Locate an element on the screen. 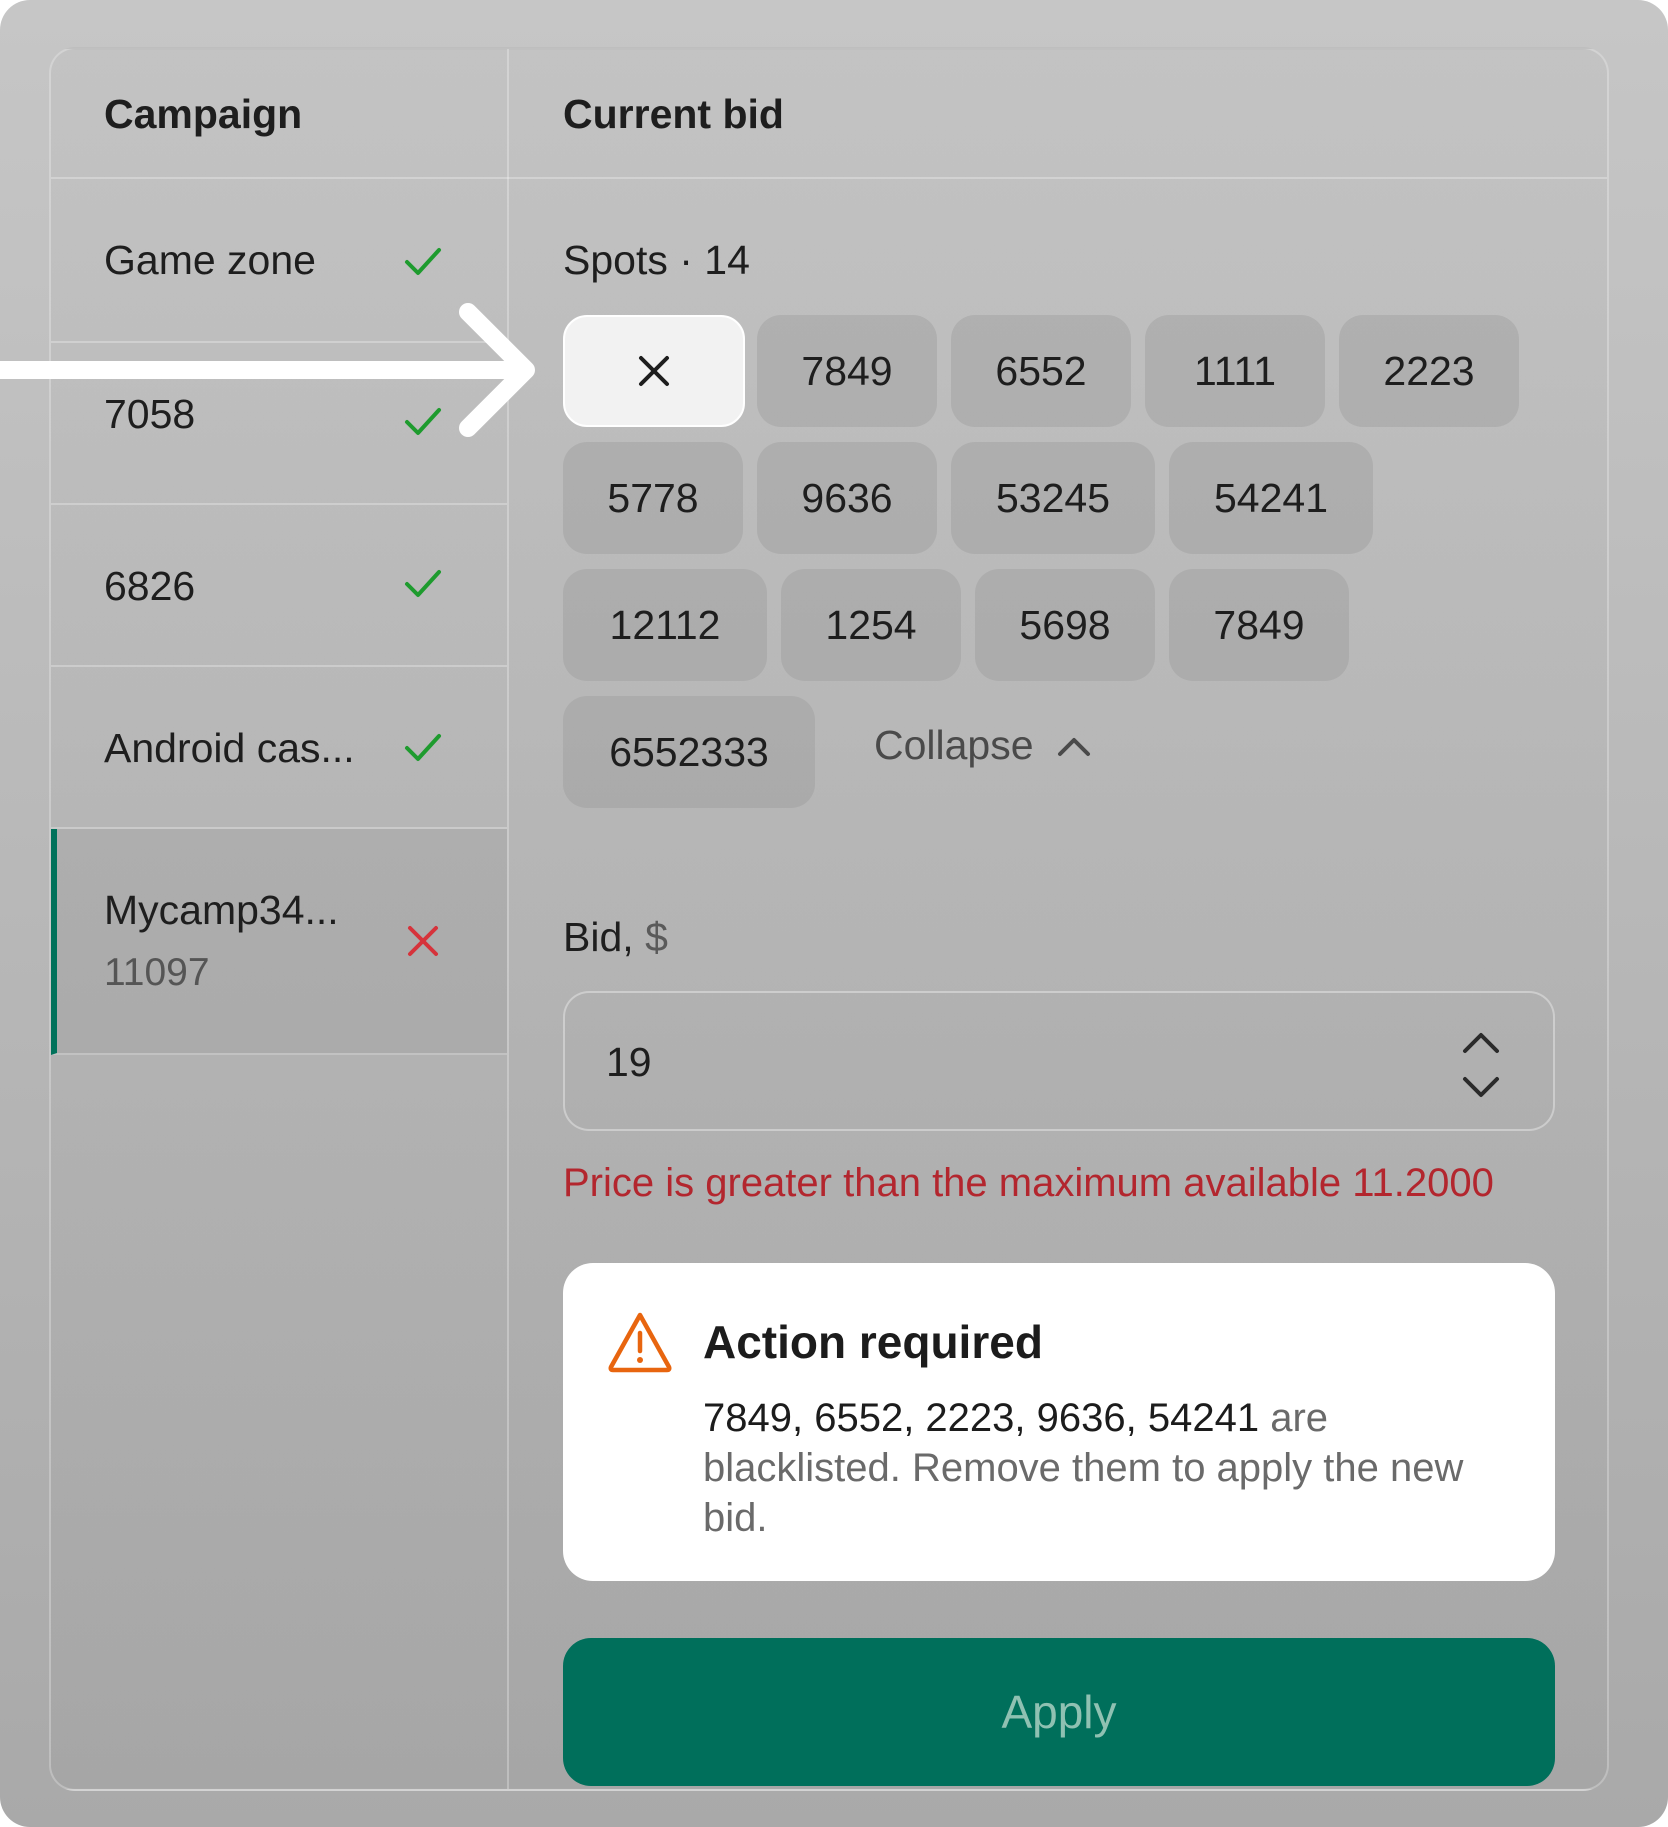 This screenshot has height=1827, width=1668. campaign-item-6826: 6826 is located at coordinates (279, 586).